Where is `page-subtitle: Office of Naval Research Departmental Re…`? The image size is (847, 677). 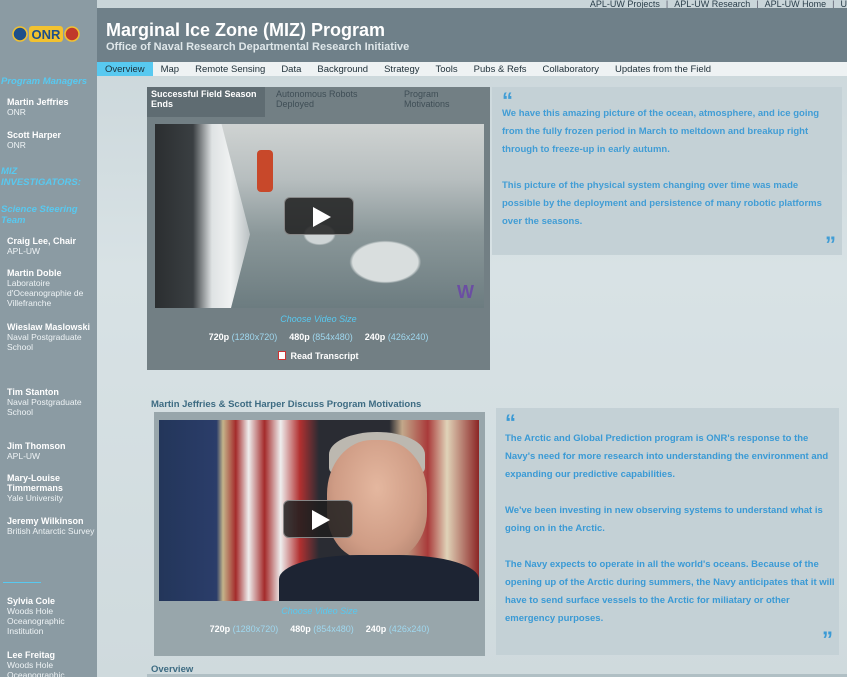
page-subtitle: Office of Naval Research Departmental Re… is located at coordinates (258, 47).